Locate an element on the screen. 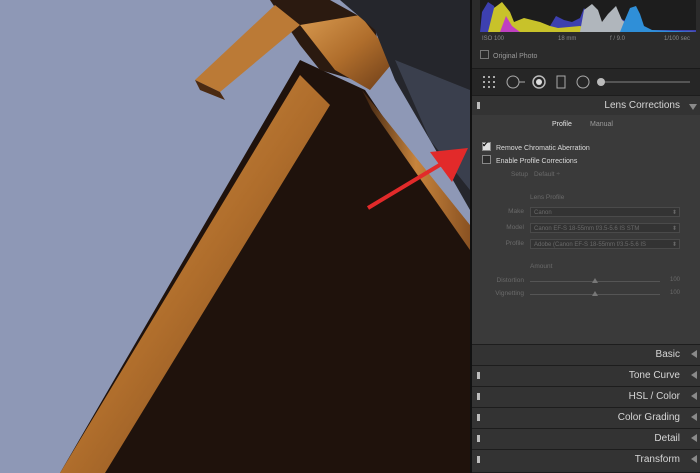 The height and width of the screenshot is (473, 700). color-grading-panel-header: Color Grading is located at coordinates (586, 418).